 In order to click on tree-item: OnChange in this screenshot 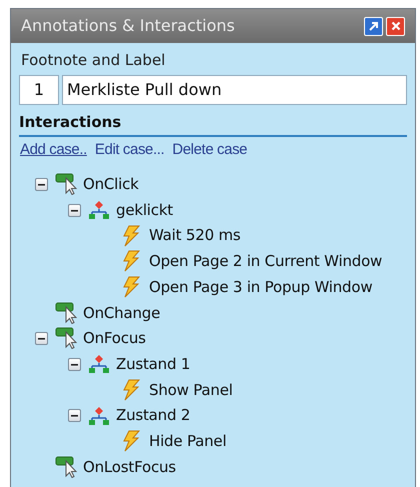, I will do `click(121, 313)`.